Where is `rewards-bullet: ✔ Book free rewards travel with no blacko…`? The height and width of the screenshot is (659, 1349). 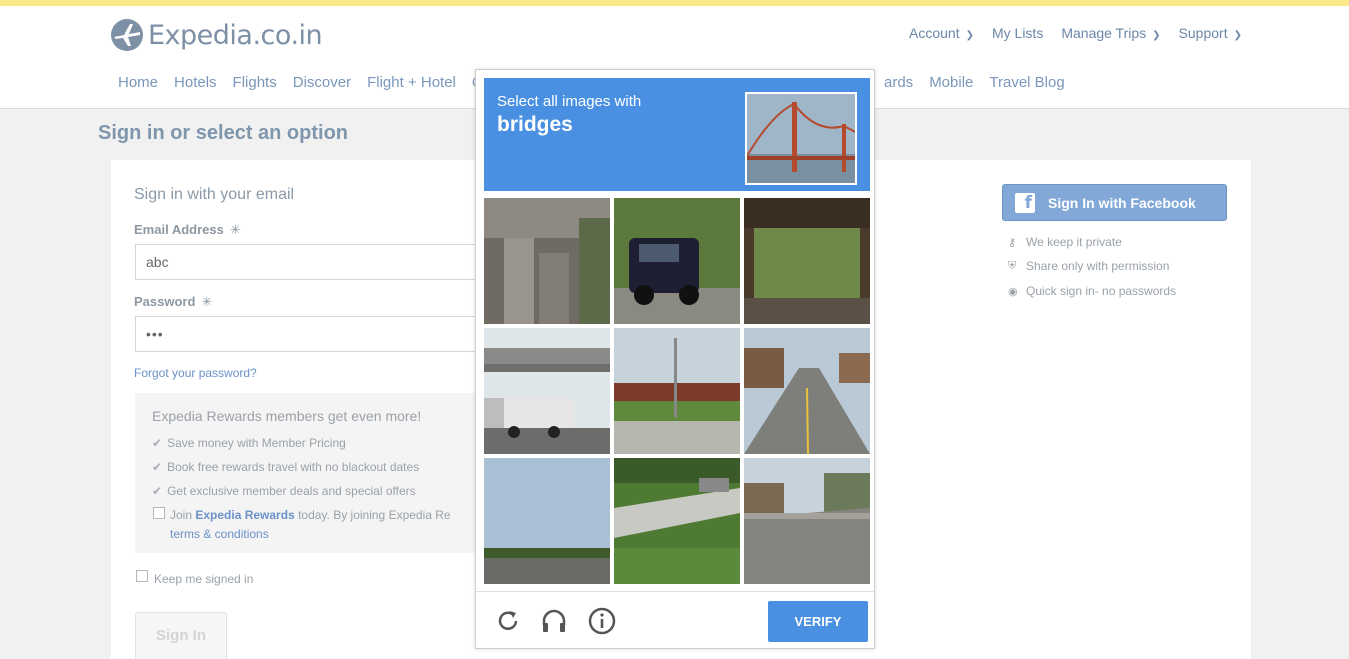
rewards-bullet: ✔ Book free rewards travel with no blacko… is located at coordinates (286, 467).